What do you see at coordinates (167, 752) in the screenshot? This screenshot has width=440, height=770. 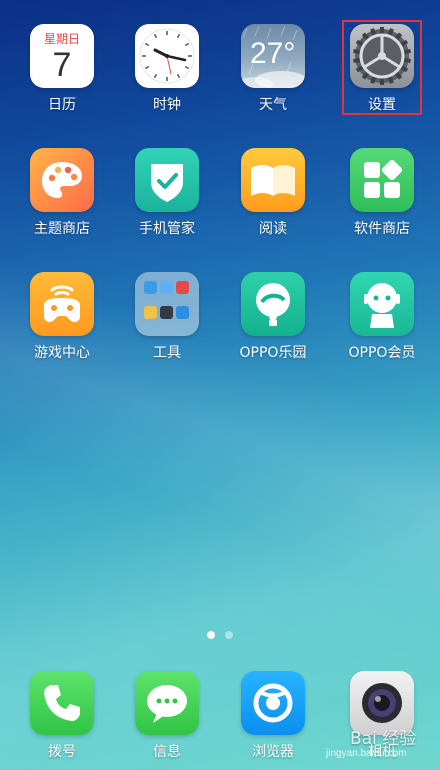 I see `app-label: 信息` at bounding box center [167, 752].